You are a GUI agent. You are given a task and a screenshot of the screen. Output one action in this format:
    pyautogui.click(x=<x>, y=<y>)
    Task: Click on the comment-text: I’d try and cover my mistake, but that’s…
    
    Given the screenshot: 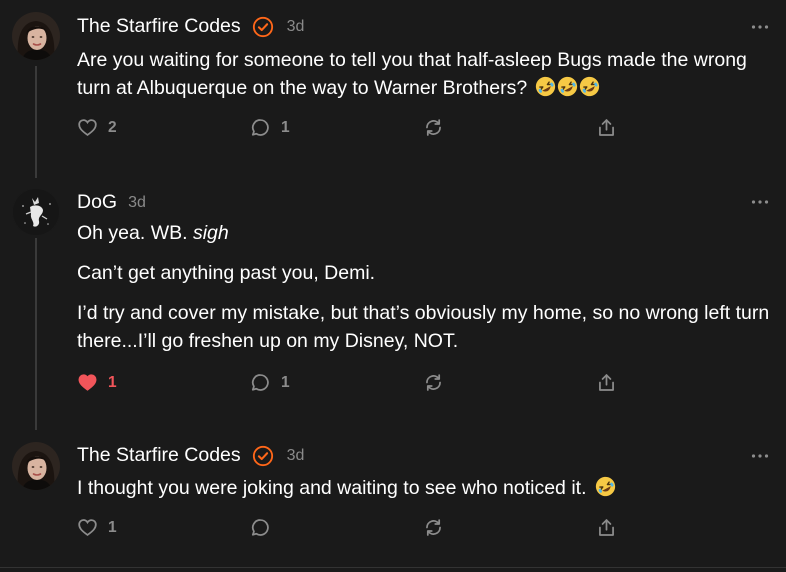 What is the action you would take?
    pyautogui.click(x=423, y=327)
    